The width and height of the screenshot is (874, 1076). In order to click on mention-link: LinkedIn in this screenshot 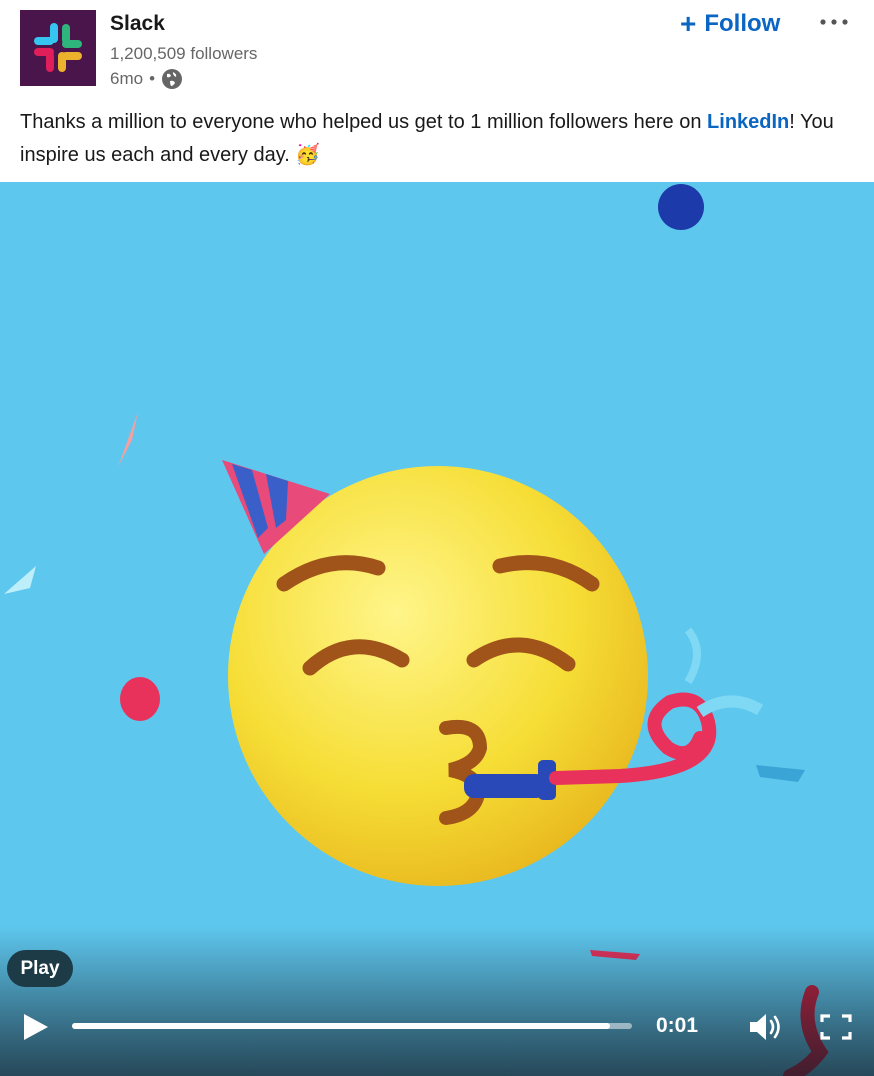, I will do `click(748, 122)`.